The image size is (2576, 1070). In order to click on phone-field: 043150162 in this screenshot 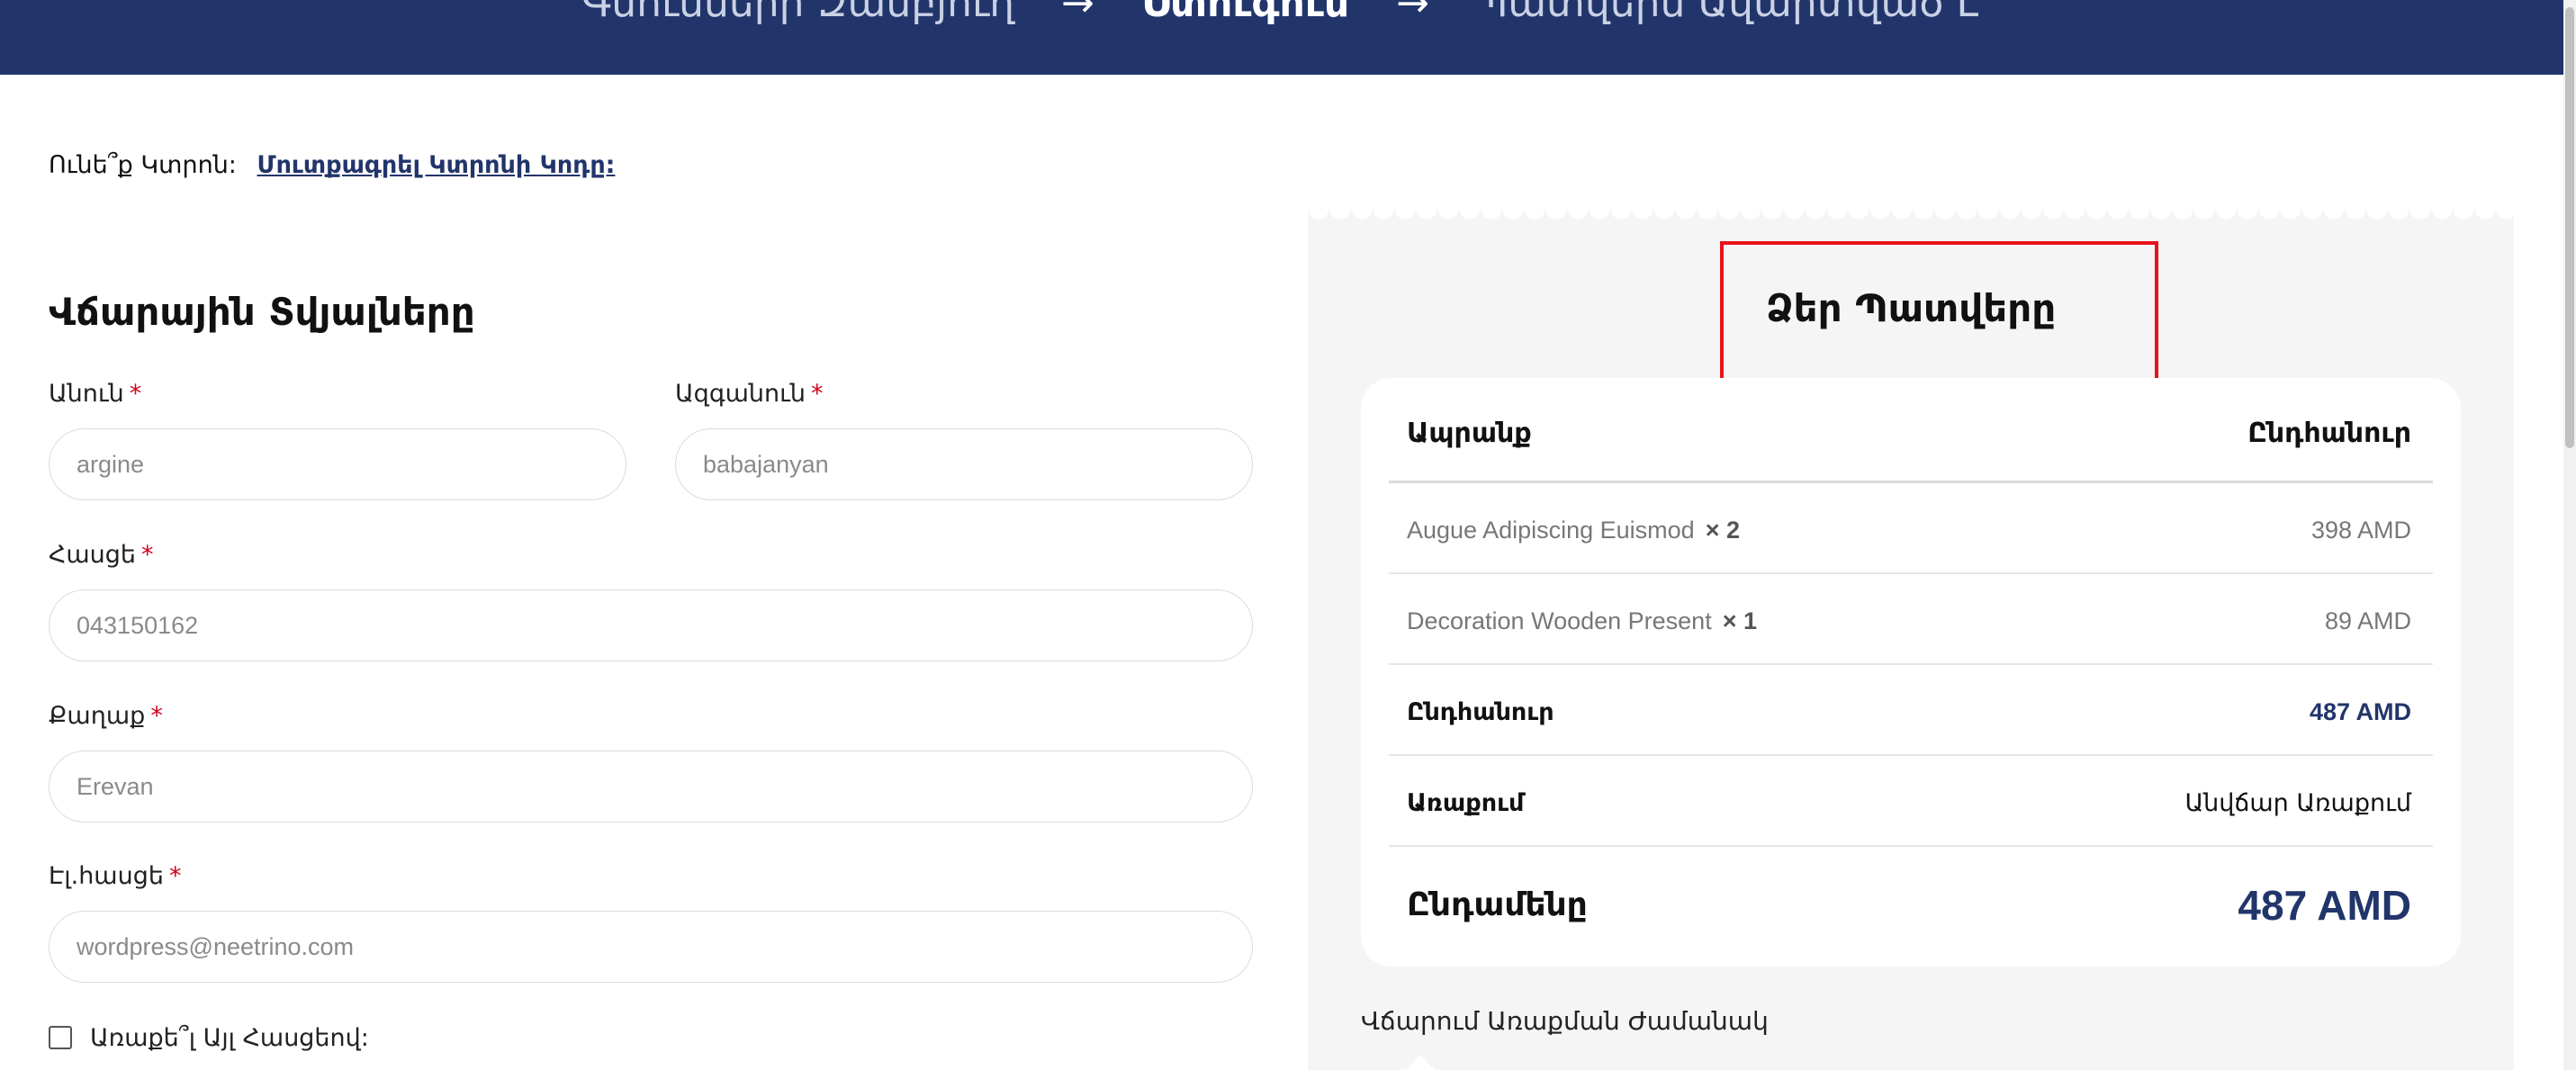, I will do `click(651, 625)`.